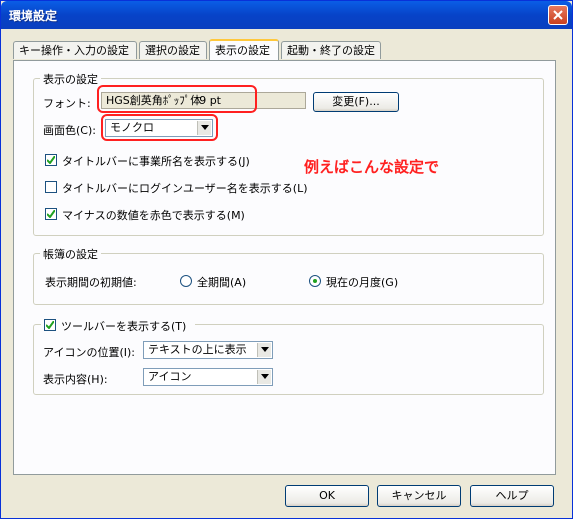  What do you see at coordinates (173, 50) in the screenshot?
I see `tab-selection: 選択の設定` at bounding box center [173, 50].